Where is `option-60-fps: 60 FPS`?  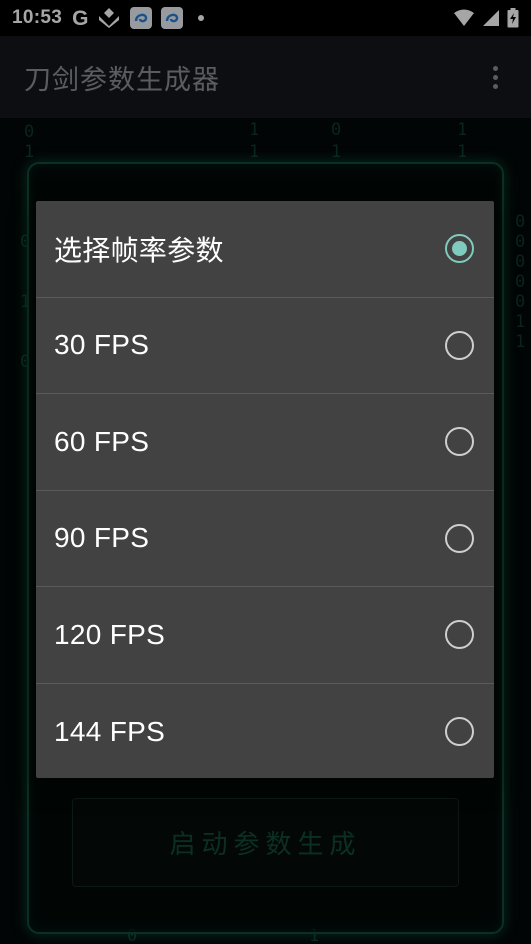
option-60-fps: 60 FPS is located at coordinates (265, 442).